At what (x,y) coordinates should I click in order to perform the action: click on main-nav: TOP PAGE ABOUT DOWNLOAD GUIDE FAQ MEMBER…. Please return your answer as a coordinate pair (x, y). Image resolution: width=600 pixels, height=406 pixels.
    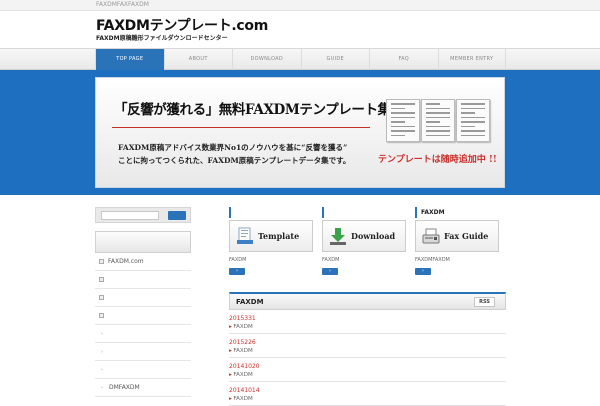
    Looking at the image, I should click on (300, 59).